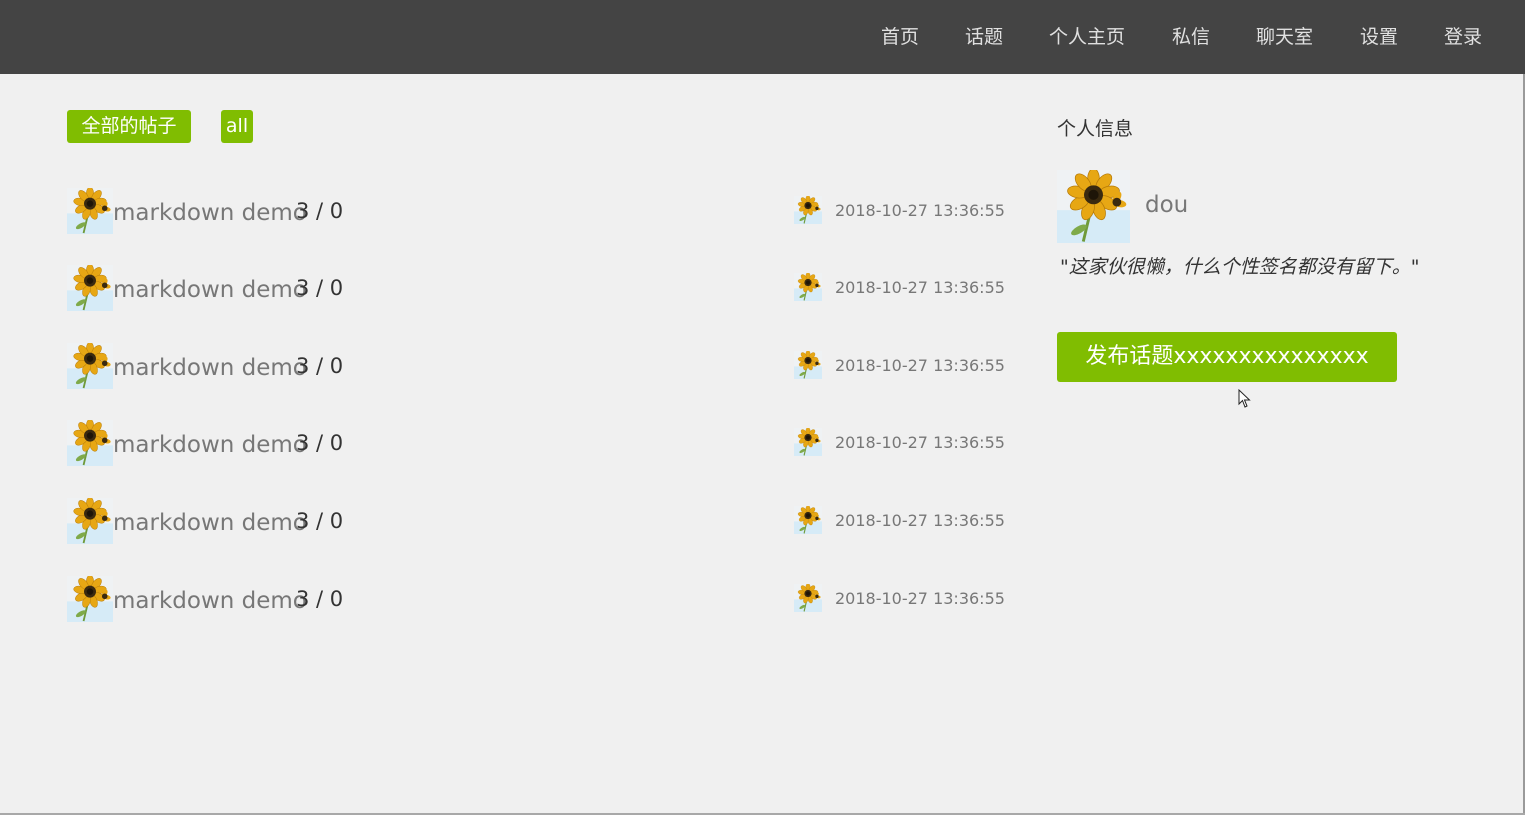 The width and height of the screenshot is (1525, 815). What do you see at coordinates (984, 37) in the screenshot?
I see `nav-topics: 话题` at bounding box center [984, 37].